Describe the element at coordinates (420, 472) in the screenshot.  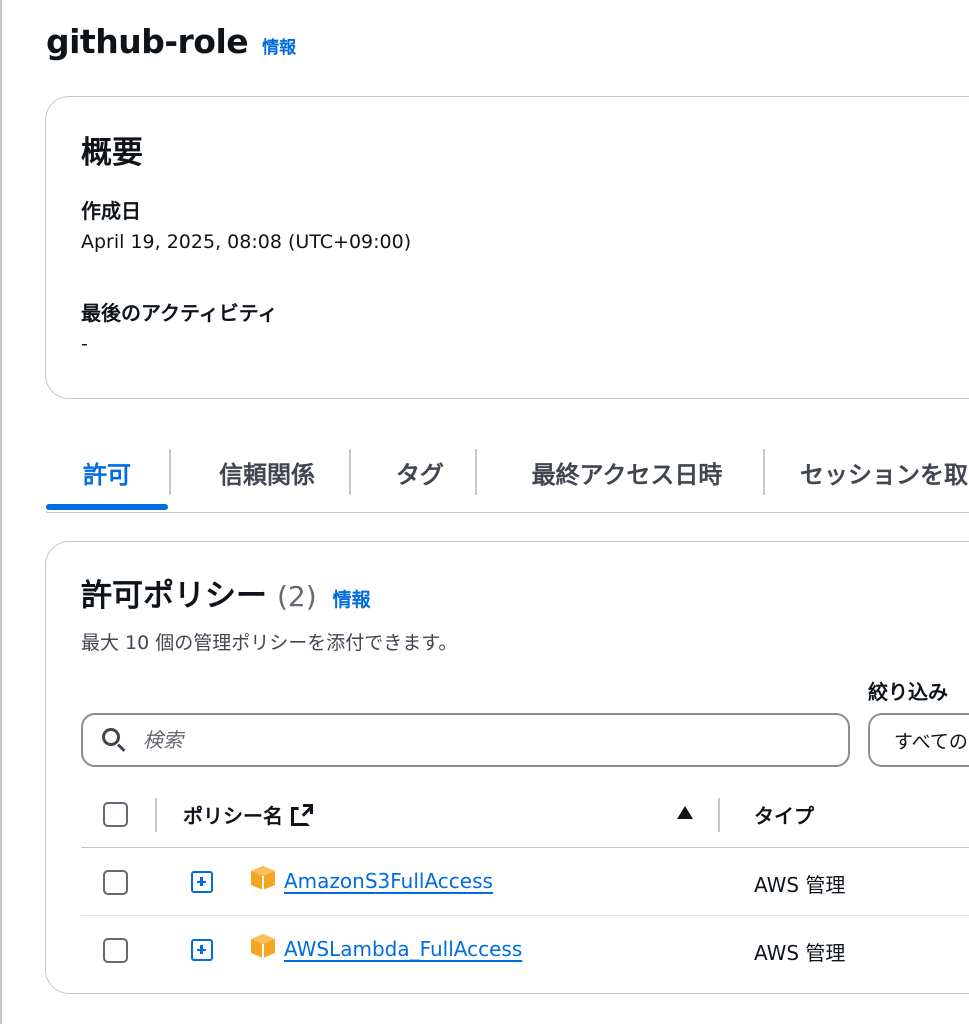
I see `tab-tags: タグ` at that location.